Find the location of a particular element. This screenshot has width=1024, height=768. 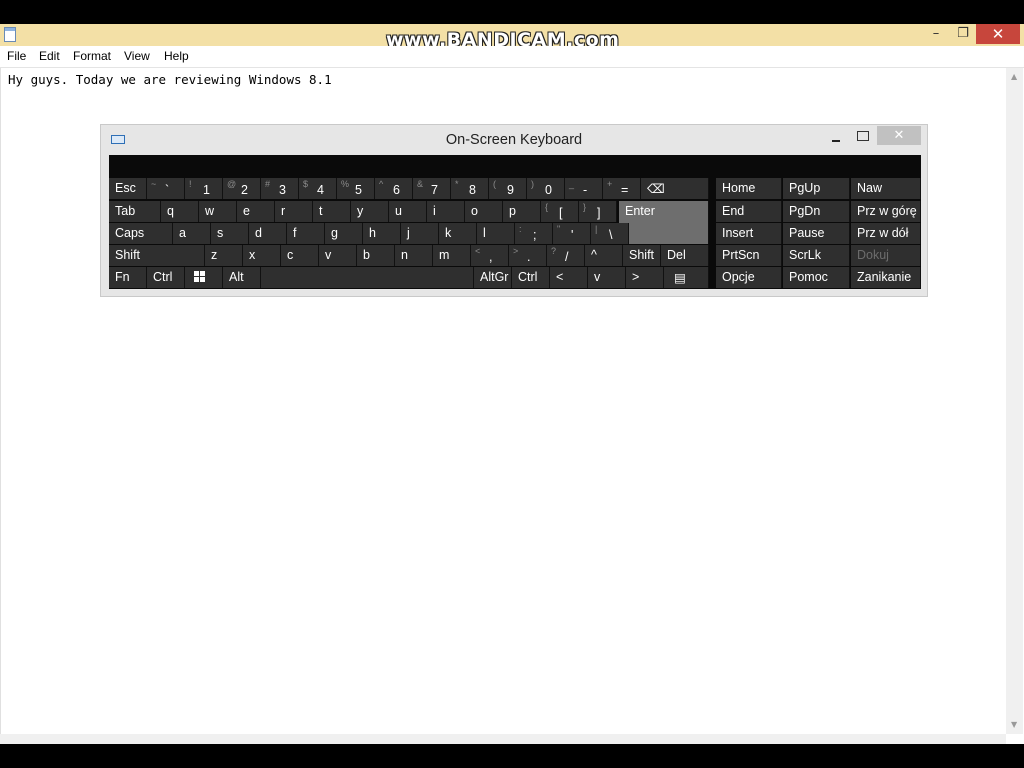

caps-key: Caps is located at coordinates (141, 233).